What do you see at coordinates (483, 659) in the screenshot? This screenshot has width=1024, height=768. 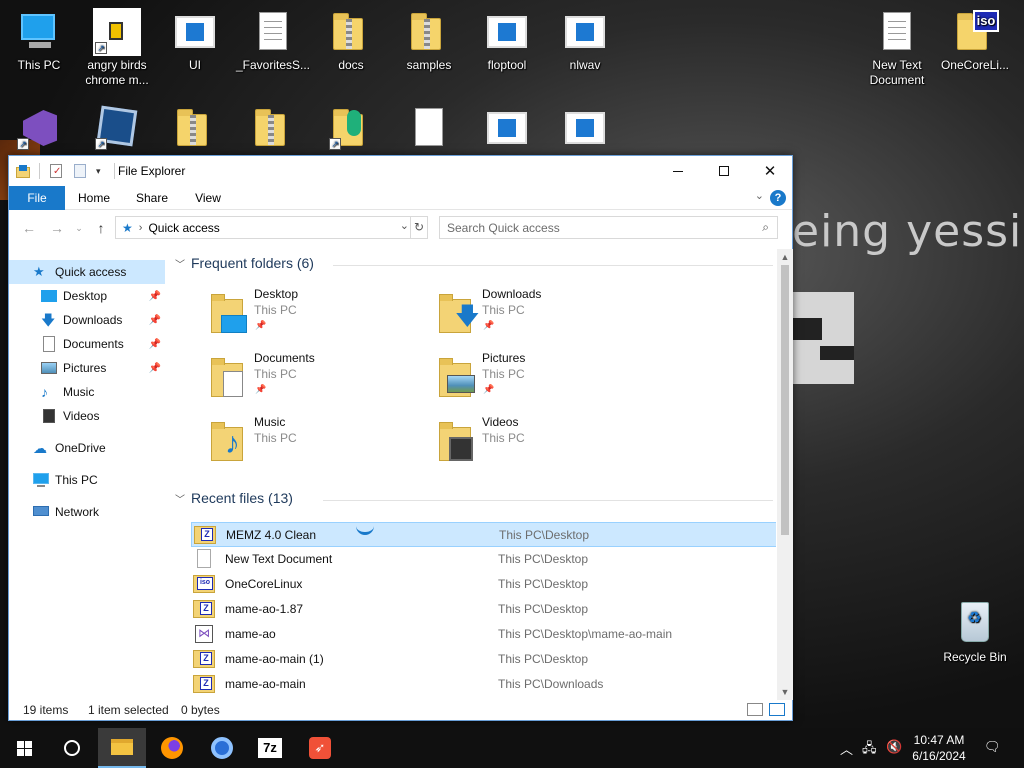 I see `recent-file-row: mame-ao-main (1) This PC\Desktop` at bounding box center [483, 659].